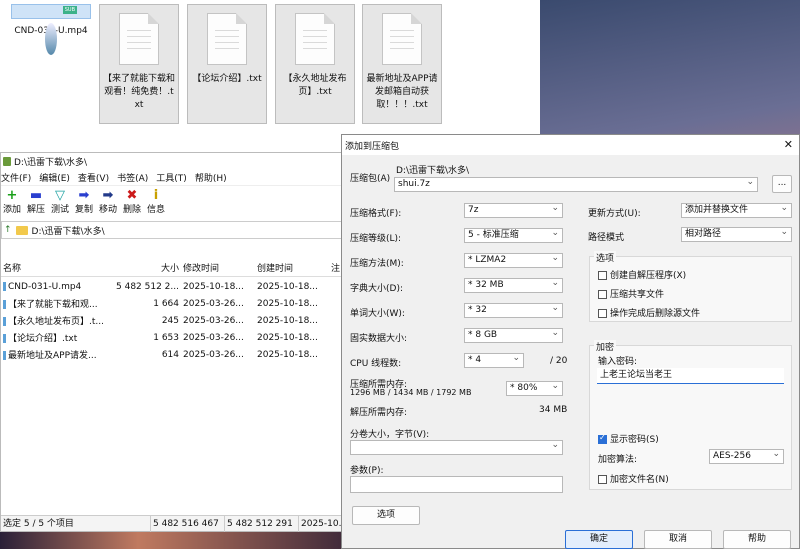 The image size is (800, 549). Describe the element at coordinates (605, 346) in the screenshot. I see `encryption-title: 加密` at that location.